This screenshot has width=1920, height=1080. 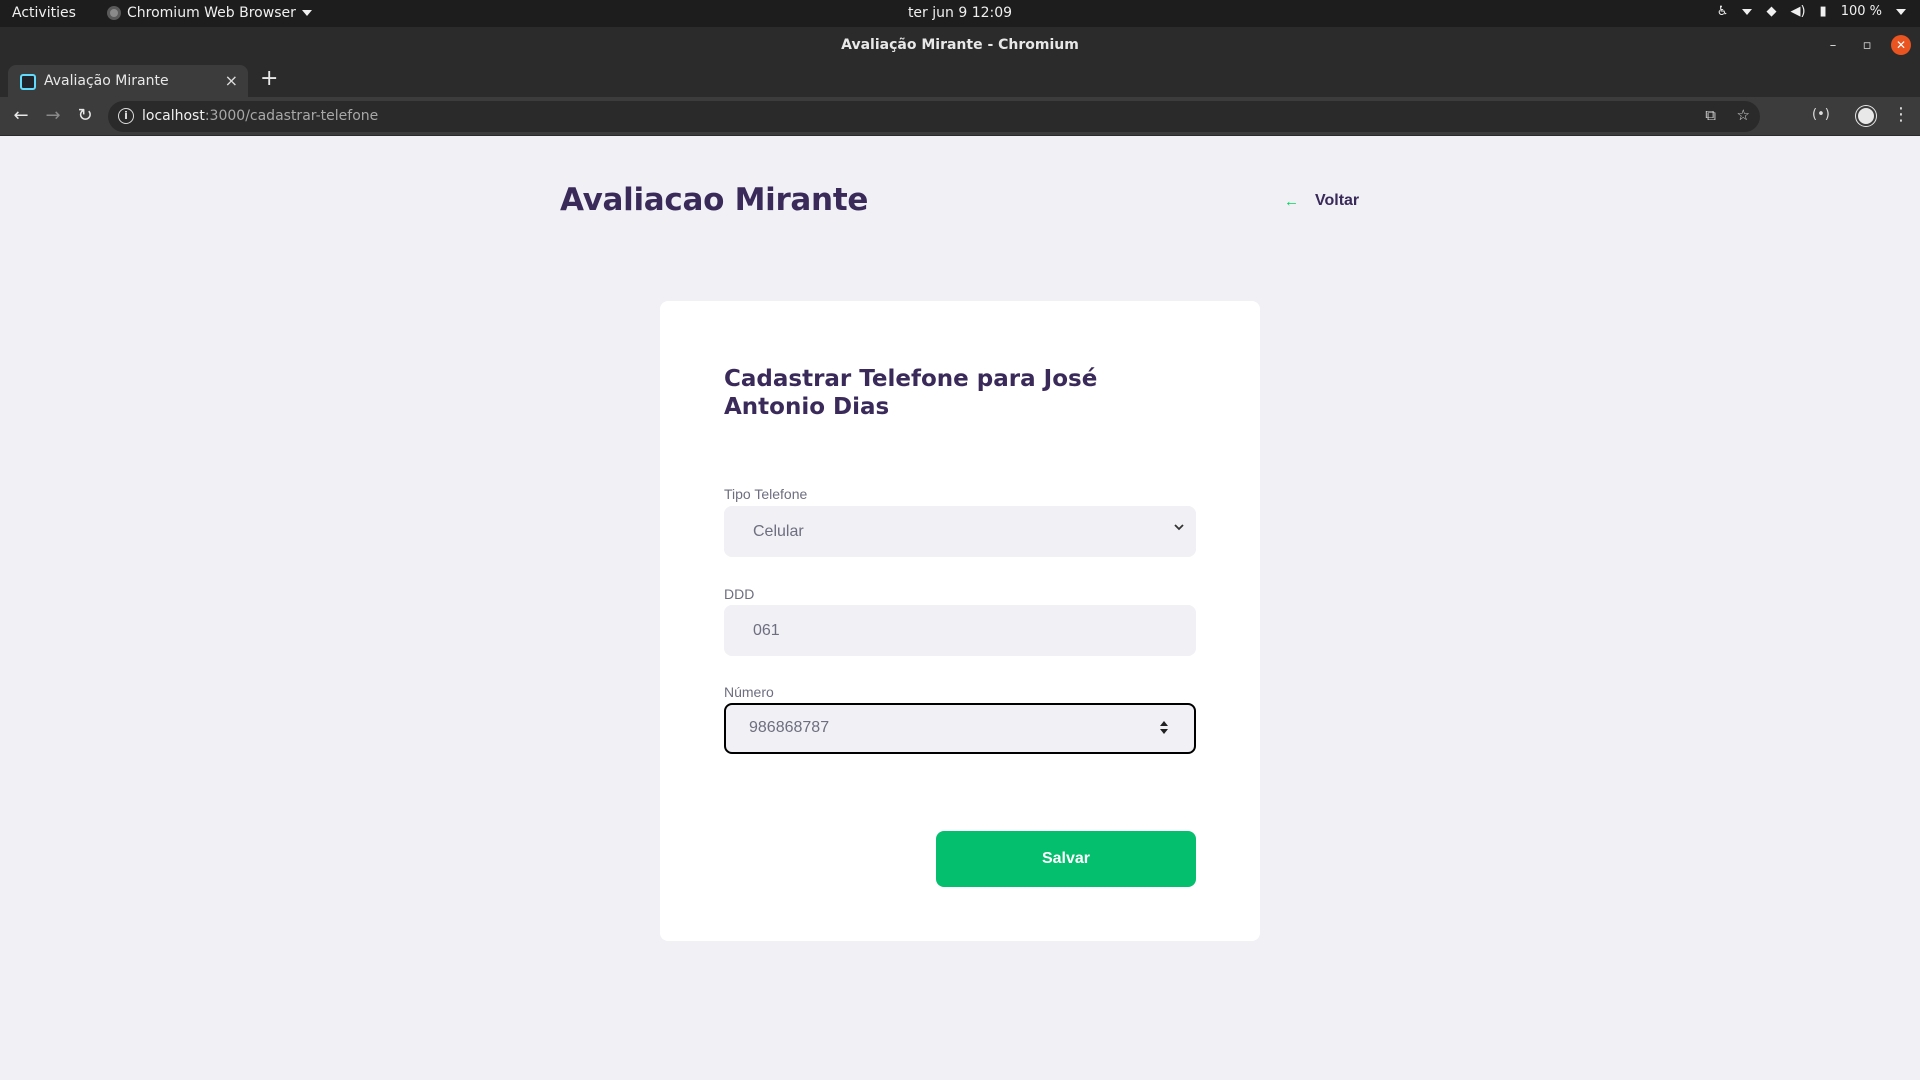 What do you see at coordinates (231, 80) in the screenshot?
I see `close-tab-icon: ×` at bounding box center [231, 80].